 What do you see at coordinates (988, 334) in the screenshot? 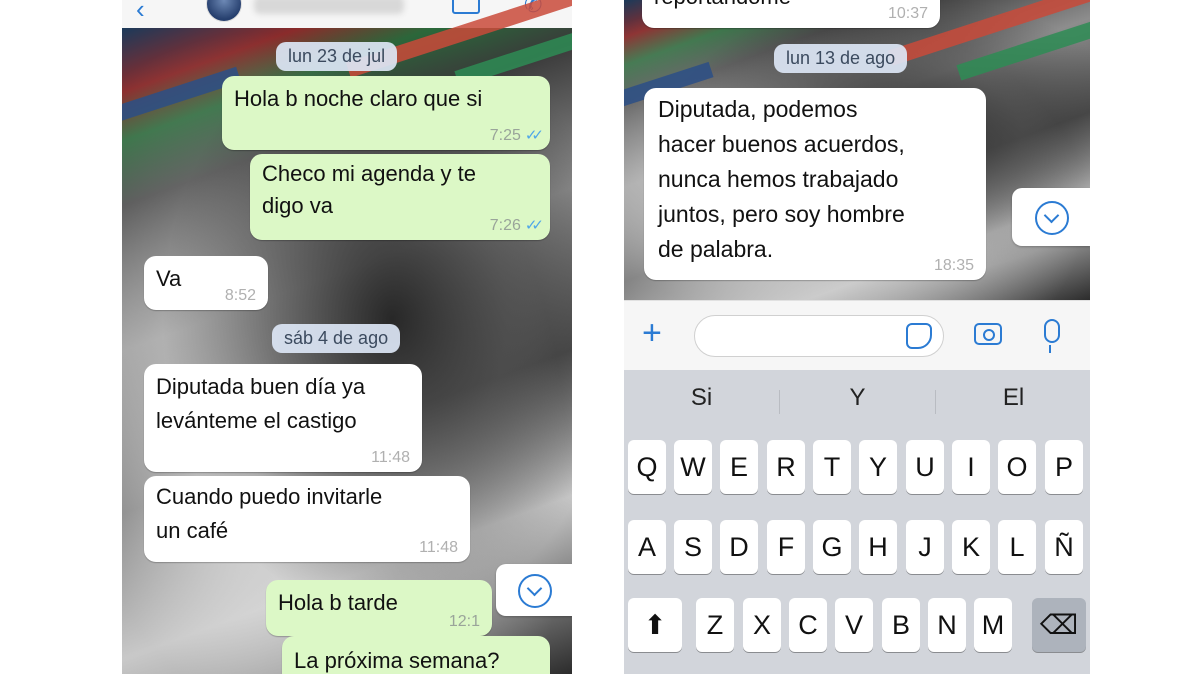
I see `camera-icon` at bounding box center [988, 334].